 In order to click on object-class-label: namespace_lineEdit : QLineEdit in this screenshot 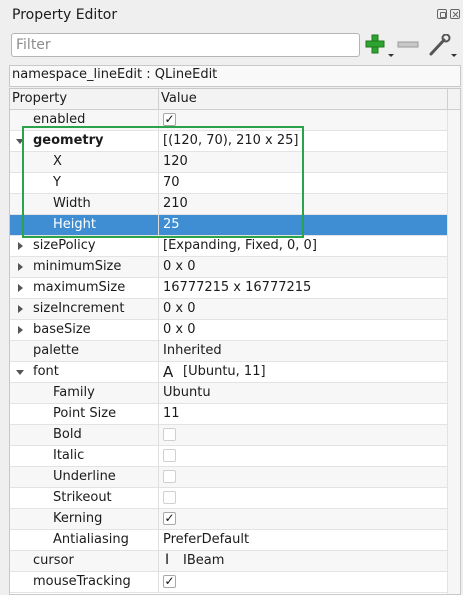, I will do `click(235, 76)`.